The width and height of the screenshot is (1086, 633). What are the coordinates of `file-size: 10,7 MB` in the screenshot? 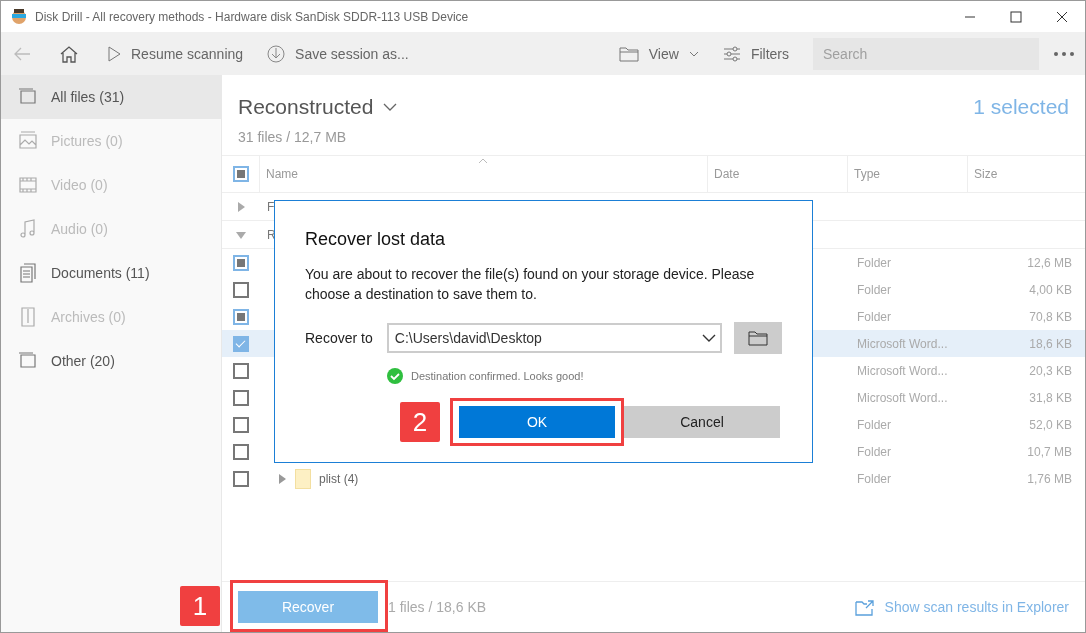 It's located at (1049, 451).